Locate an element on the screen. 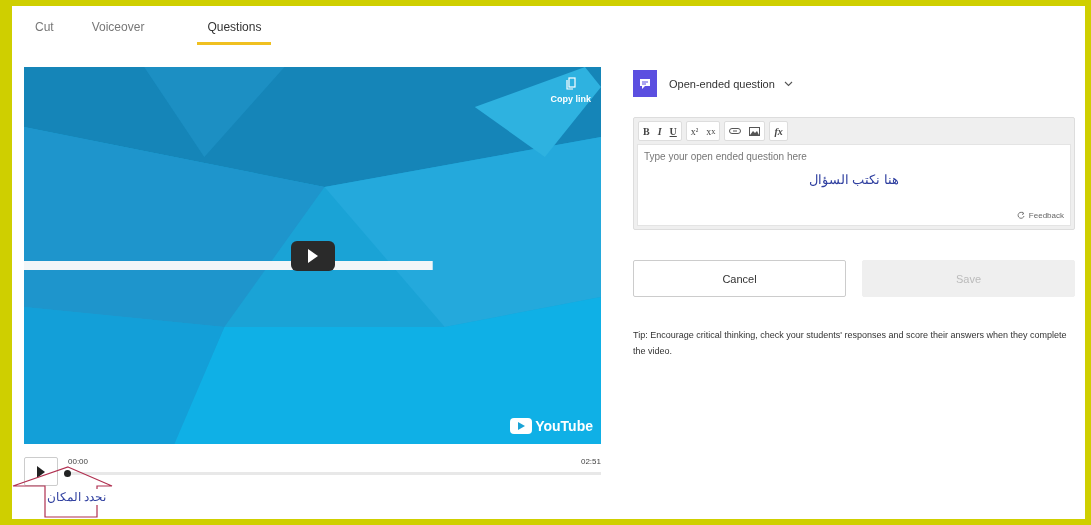 The height and width of the screenshot is (525, 1091). format-button: I is located at coordinates (659, 131).